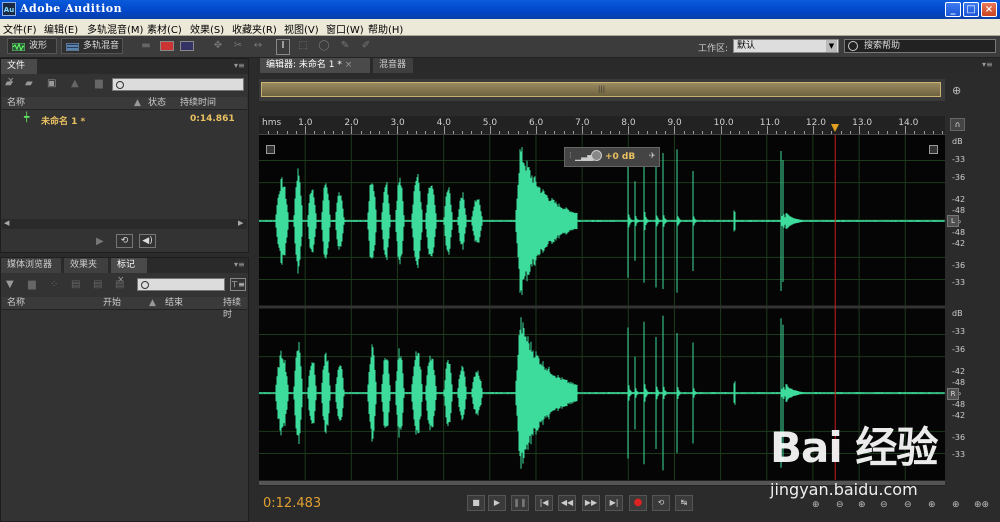 The image size is (1000, 522). I want to click on filter-list-icon: ⊤≡, so click(238, 284).